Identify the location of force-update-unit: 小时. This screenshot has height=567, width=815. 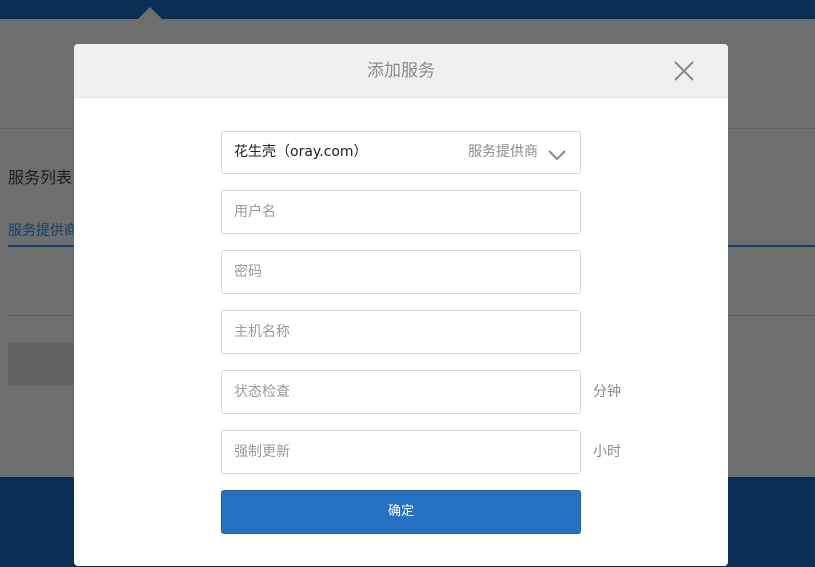
(607, 452).